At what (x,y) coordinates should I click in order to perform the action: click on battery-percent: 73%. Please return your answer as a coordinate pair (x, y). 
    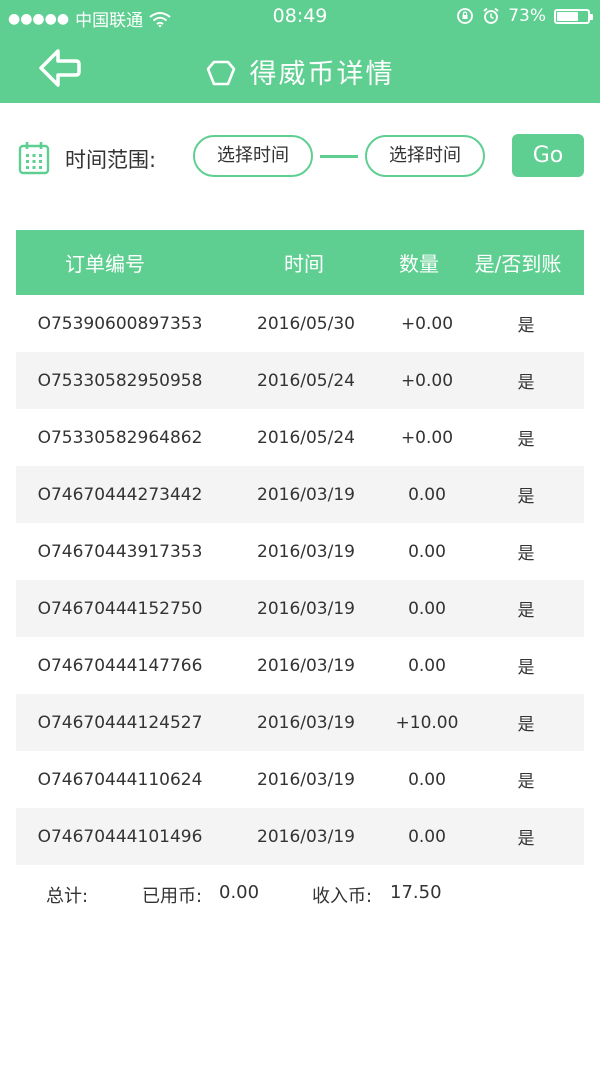
    Looking at the image, I should click on (527, 16).